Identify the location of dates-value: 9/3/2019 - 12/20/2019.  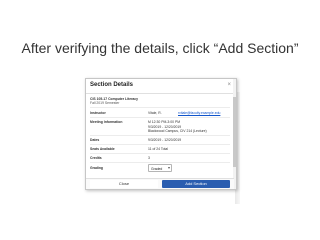
(165, 140).